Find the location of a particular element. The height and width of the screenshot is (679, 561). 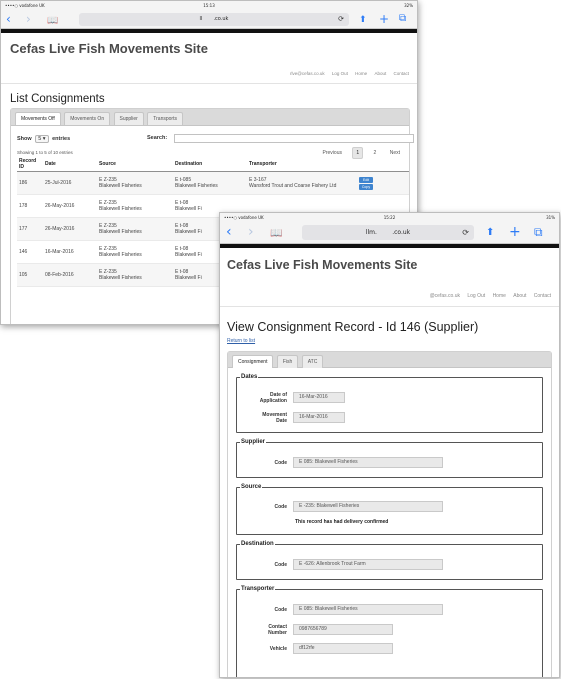

contact-number-field: 0987656789 is located at coordinates (343, 629).